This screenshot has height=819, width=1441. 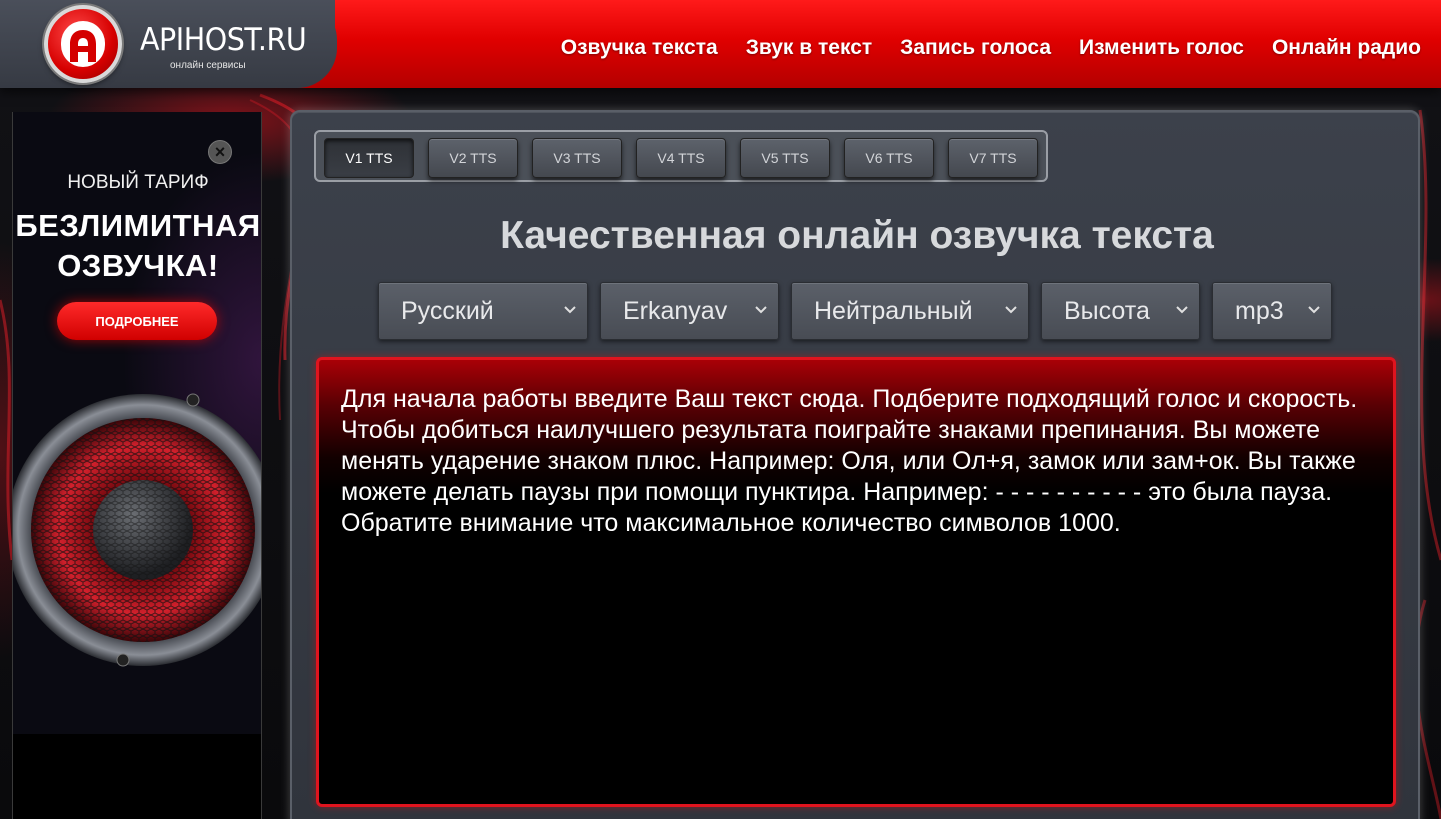 I want to click on logo-text: APIHOST.RU, so click(x=223, y=40).